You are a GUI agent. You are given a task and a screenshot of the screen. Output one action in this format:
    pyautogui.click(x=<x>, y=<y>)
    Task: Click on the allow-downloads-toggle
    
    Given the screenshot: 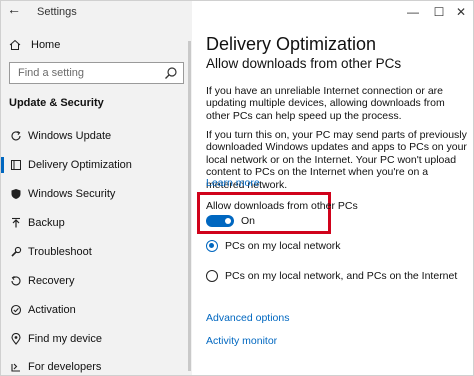 What is the action you would take?
    pyautogui.click(x=220, y=221)
    